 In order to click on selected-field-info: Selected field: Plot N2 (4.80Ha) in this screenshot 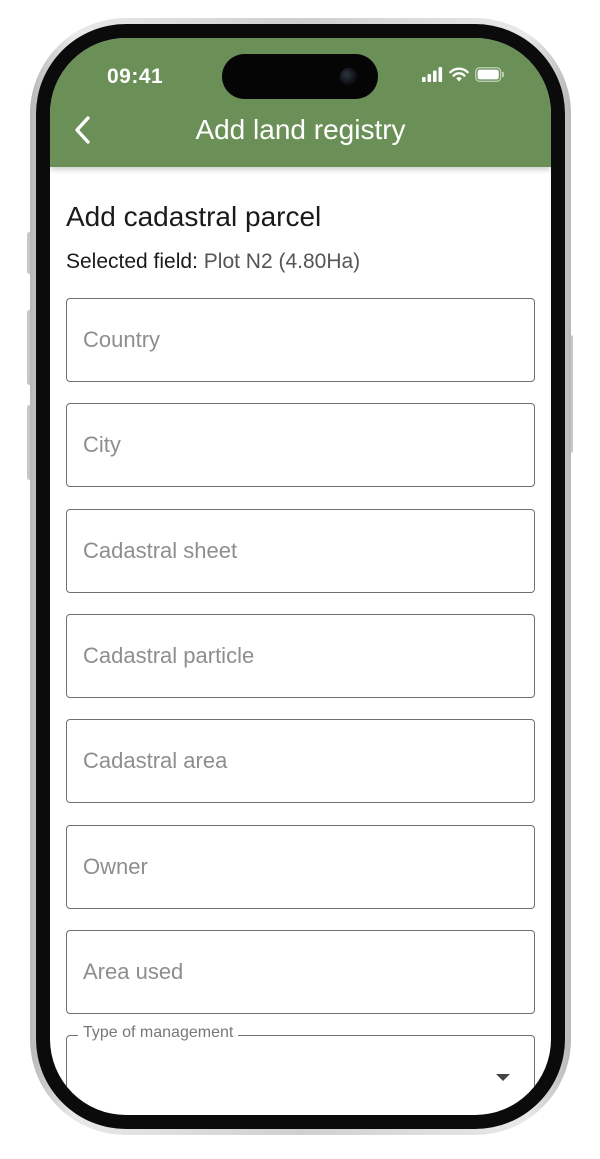, I will do `click(213, 262)`.